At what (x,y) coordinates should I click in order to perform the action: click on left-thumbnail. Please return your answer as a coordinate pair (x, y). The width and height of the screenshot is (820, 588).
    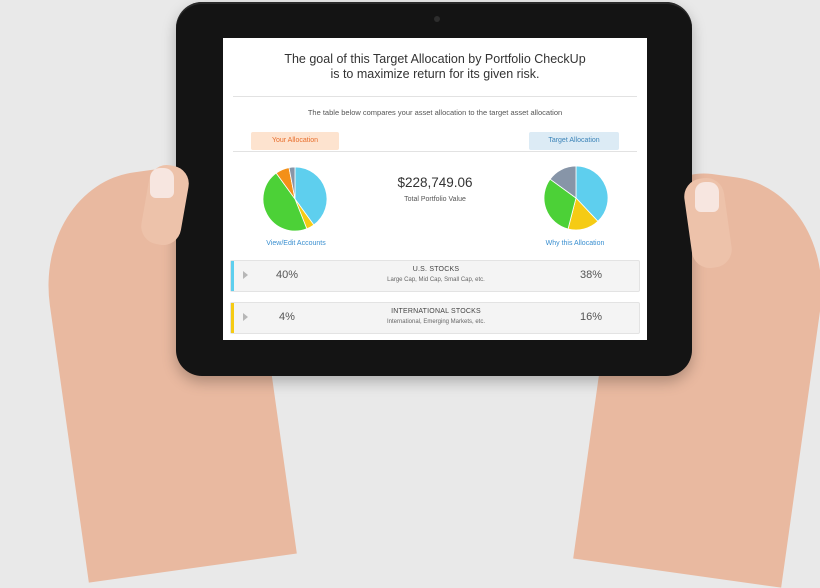
    Looking at the image, I should click on (162, 183).